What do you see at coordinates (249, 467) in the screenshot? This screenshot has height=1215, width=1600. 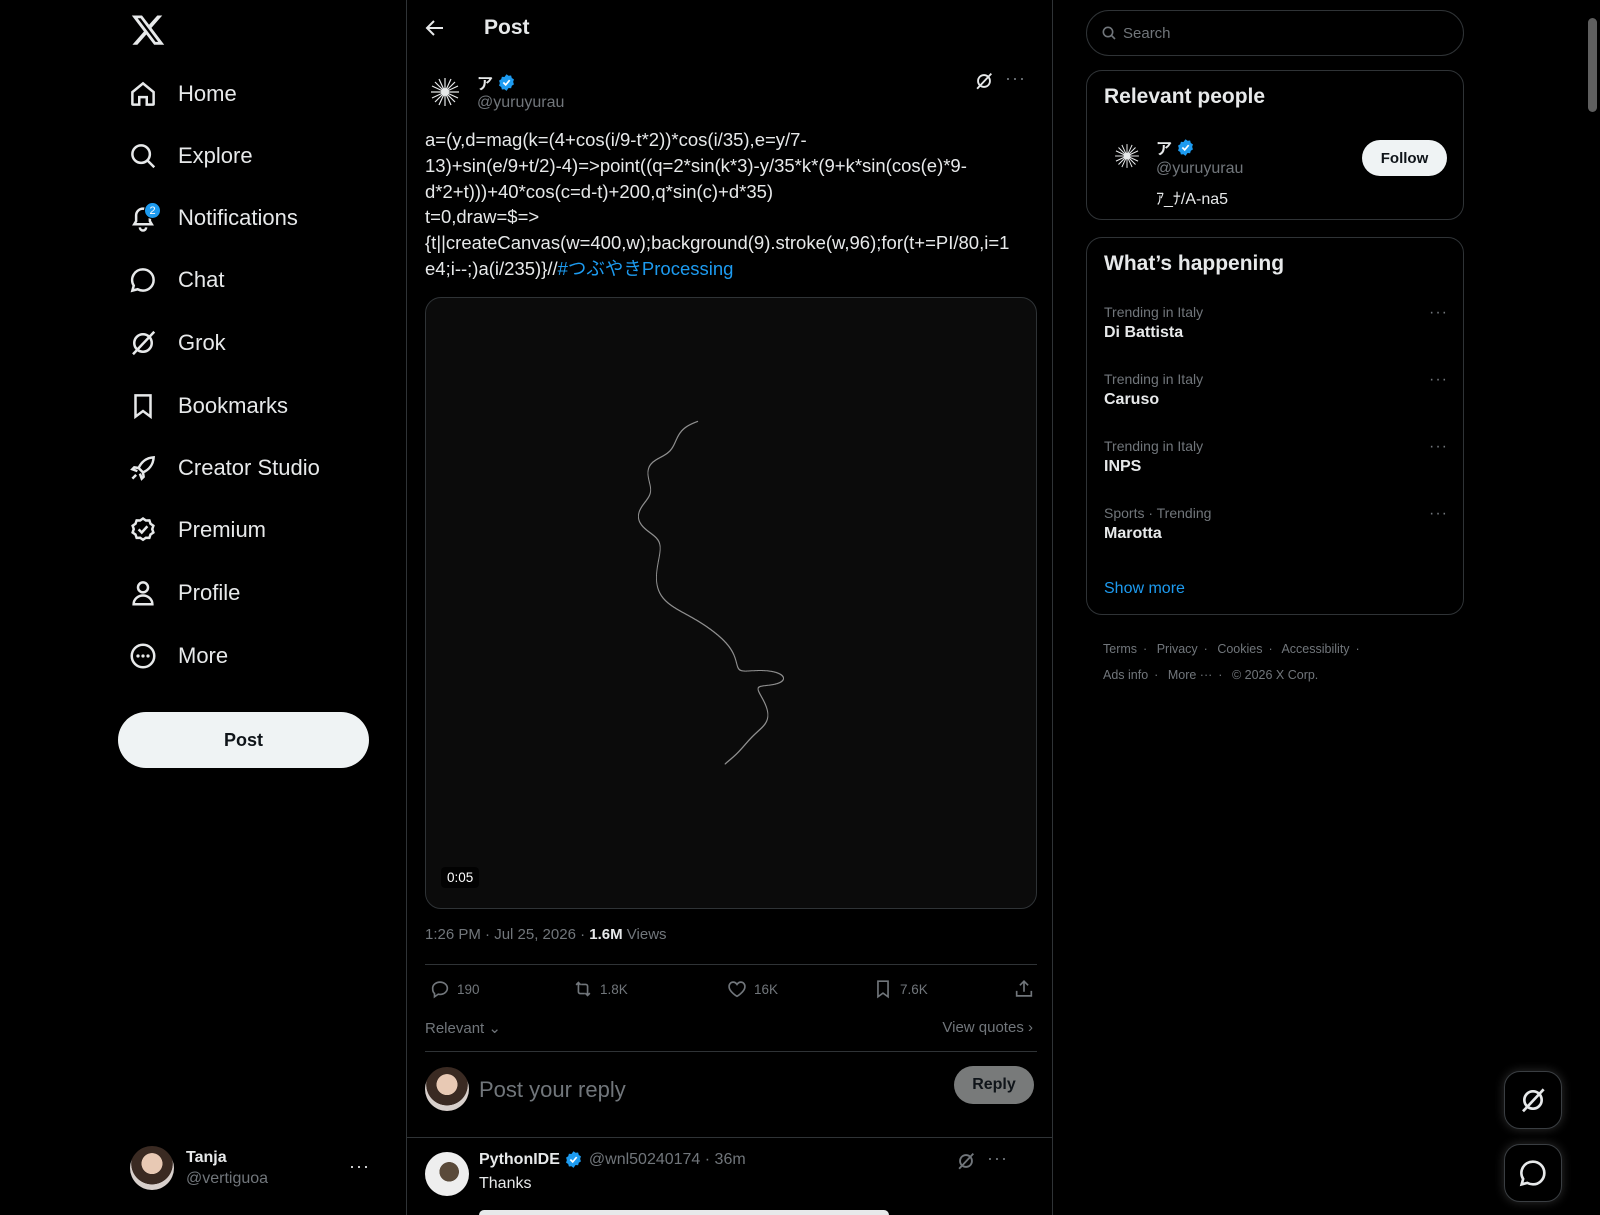 I see `nav-creator-studio-label: Creator Studio` at bounding box center [249, 467].